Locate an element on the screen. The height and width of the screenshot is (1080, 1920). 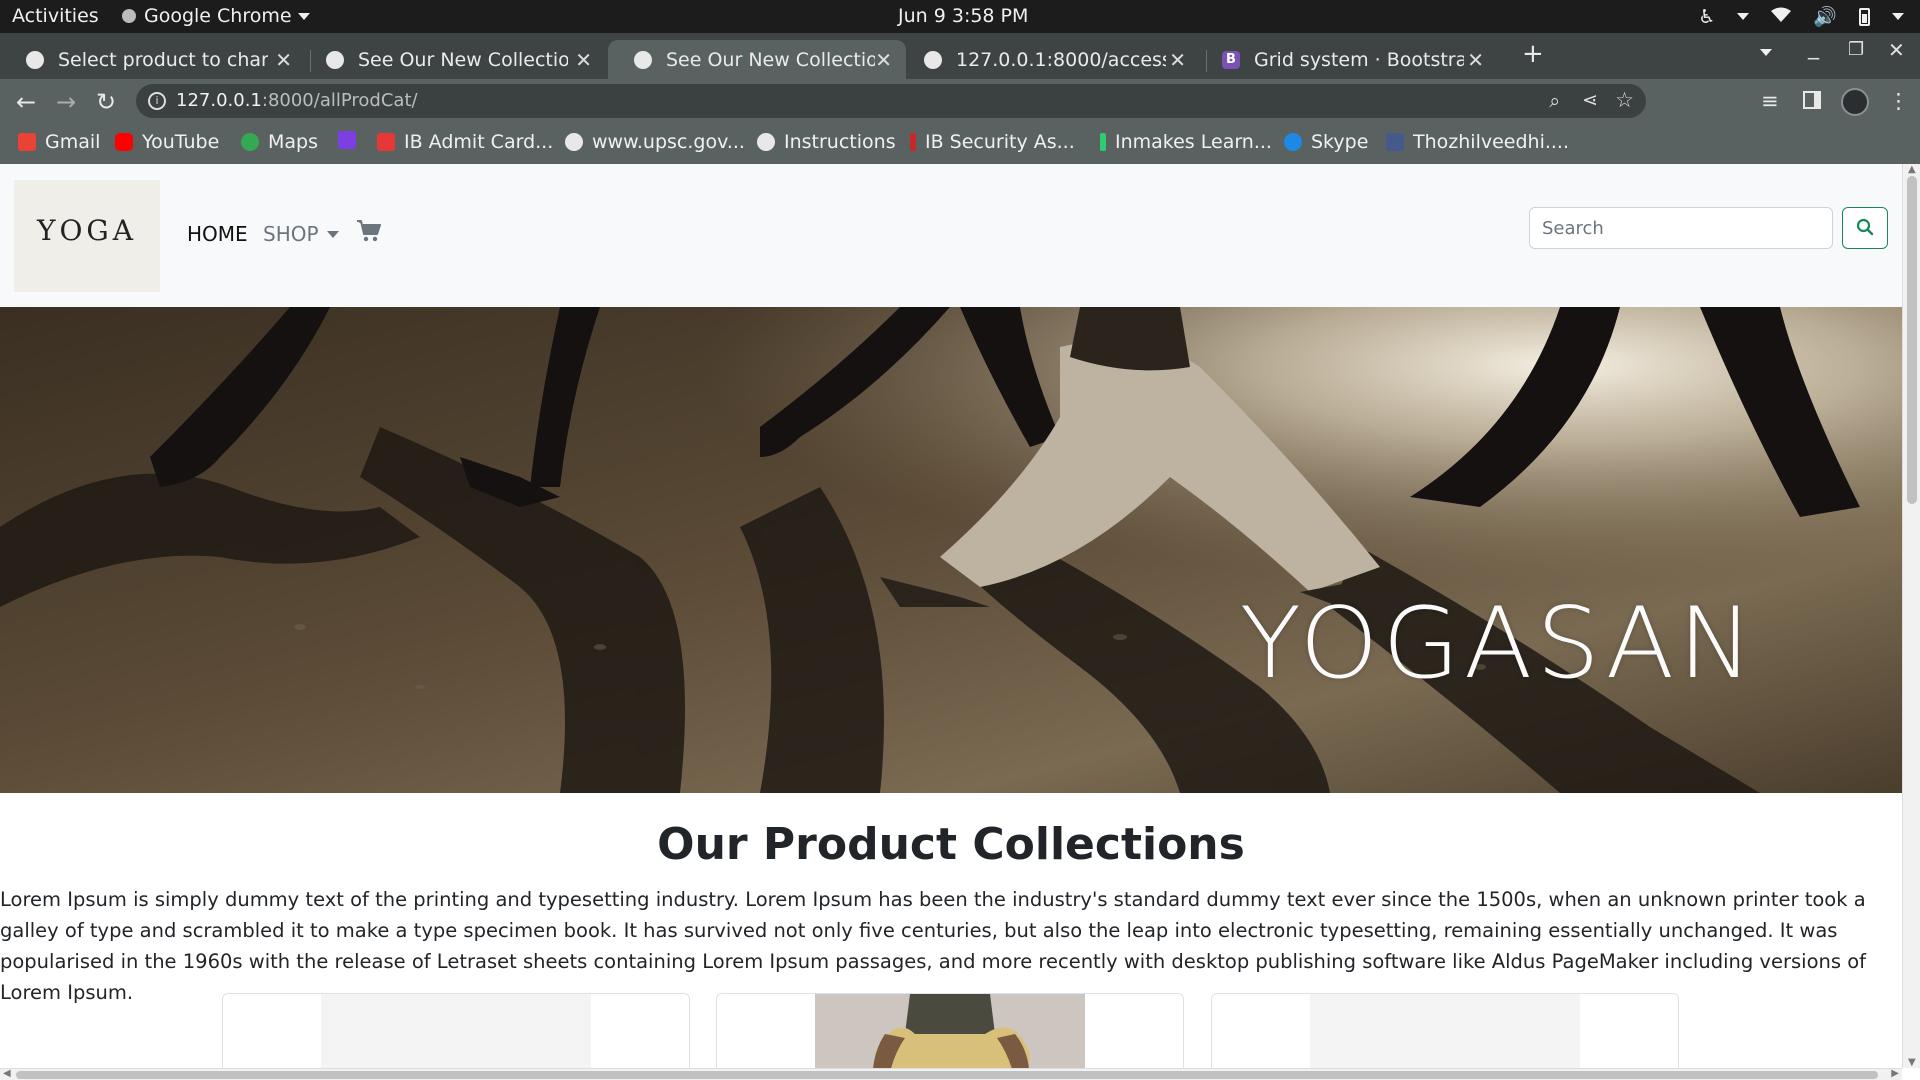
tab-new-collections-1: See Our New Collections_ ✕ is located at coordinates (453, 59).